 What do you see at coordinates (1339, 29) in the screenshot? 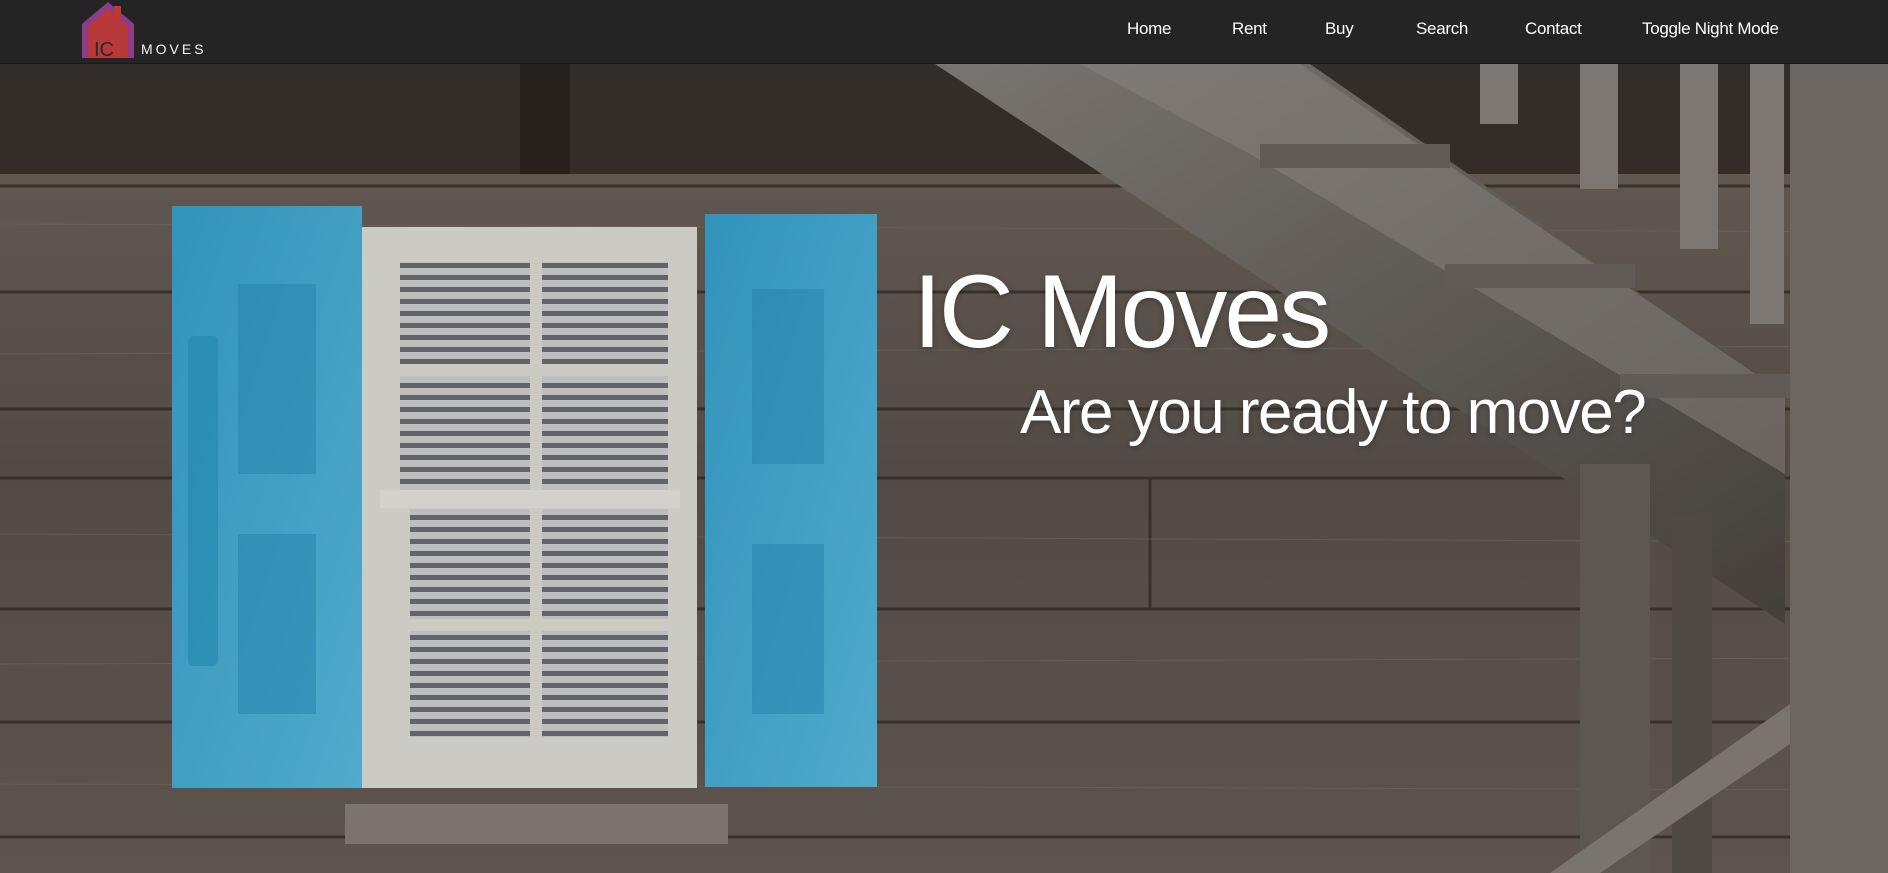
I see `nav-buy-link: Buy` at bounding box center [1339, 29].